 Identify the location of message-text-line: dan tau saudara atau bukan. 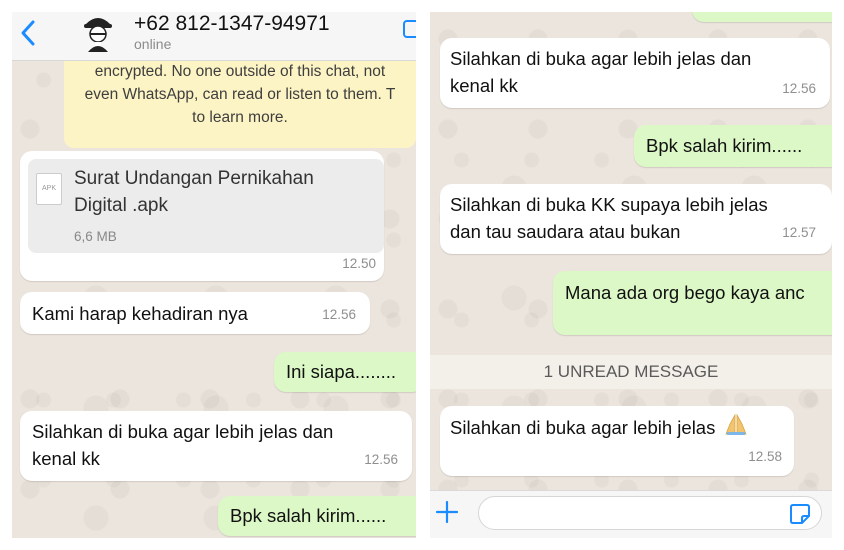
(565, 231).